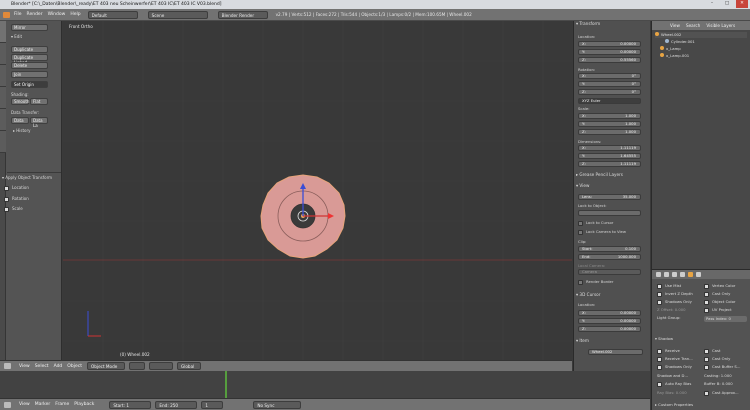  I want to click on shading-select, so click(136, 366).